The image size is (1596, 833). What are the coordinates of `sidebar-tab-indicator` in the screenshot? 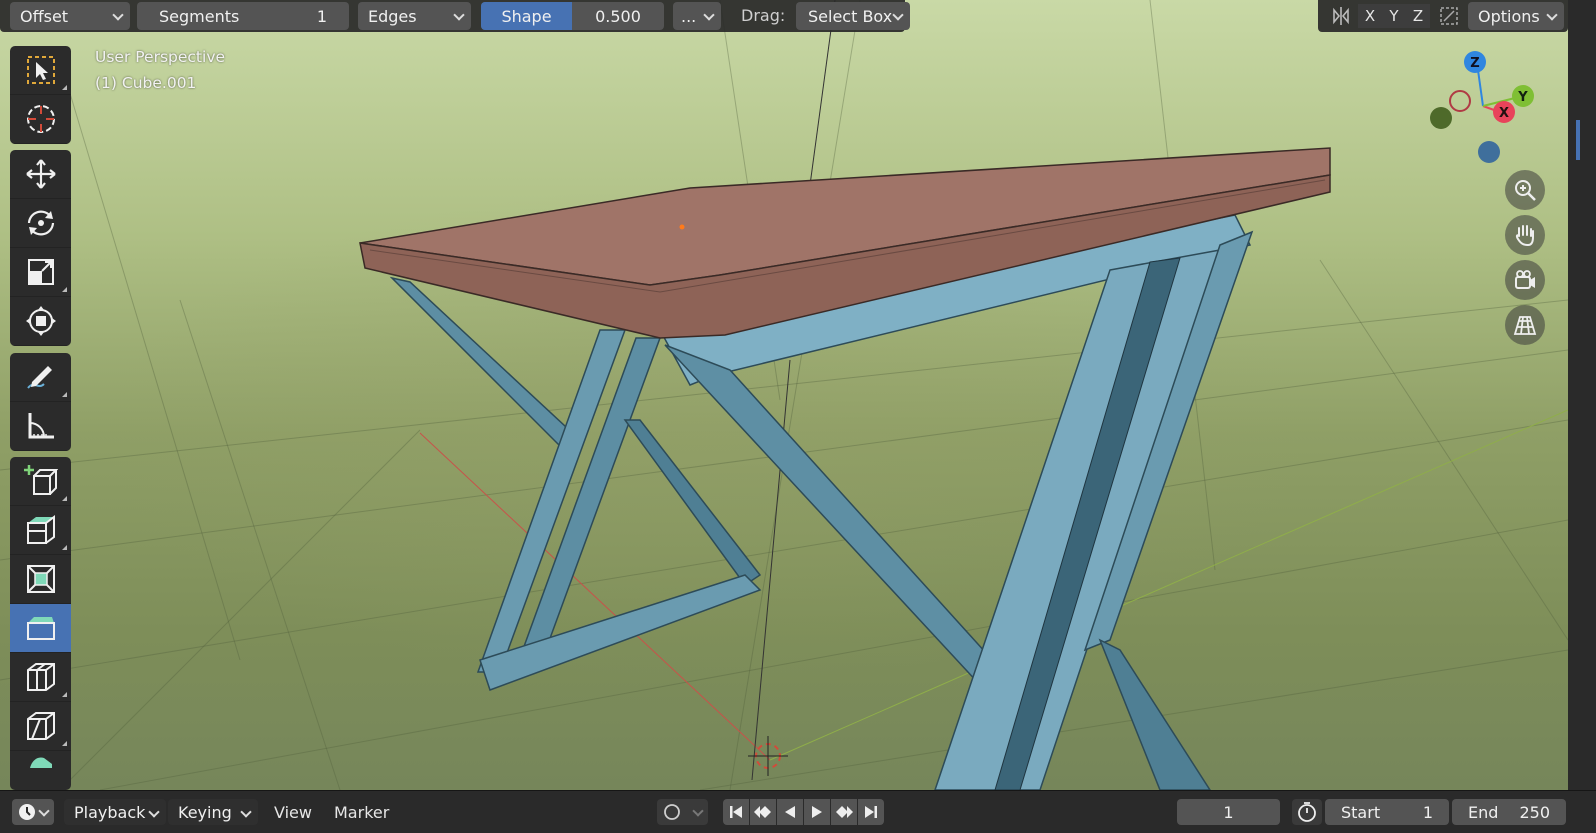 It's located at (1578, 140).